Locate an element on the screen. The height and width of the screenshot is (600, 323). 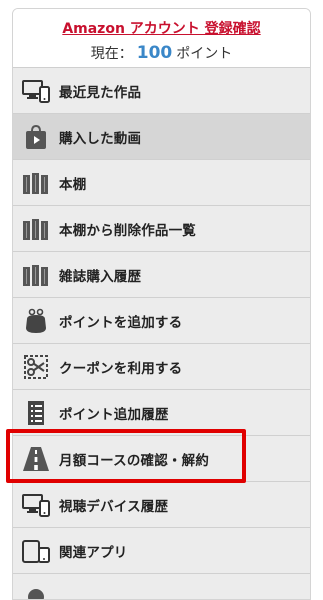
menu-item-recently-viewed: 最近見た作品 is located at coordinates (161, 91).